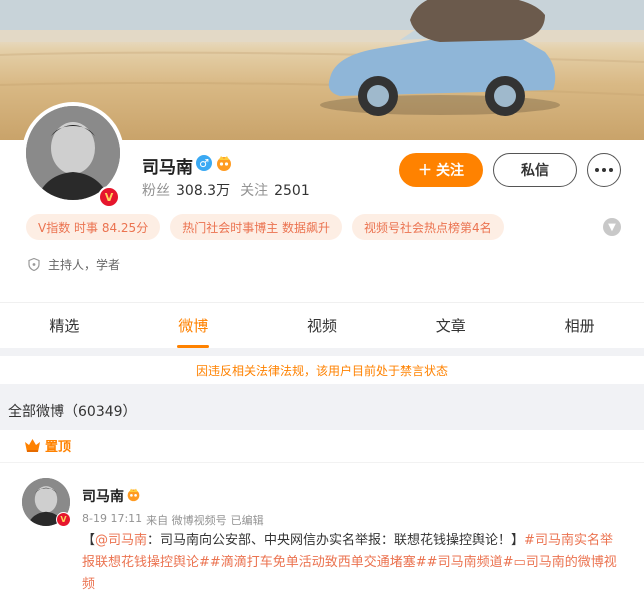  I want to click on video-icon: ▭, so click(519, 562).